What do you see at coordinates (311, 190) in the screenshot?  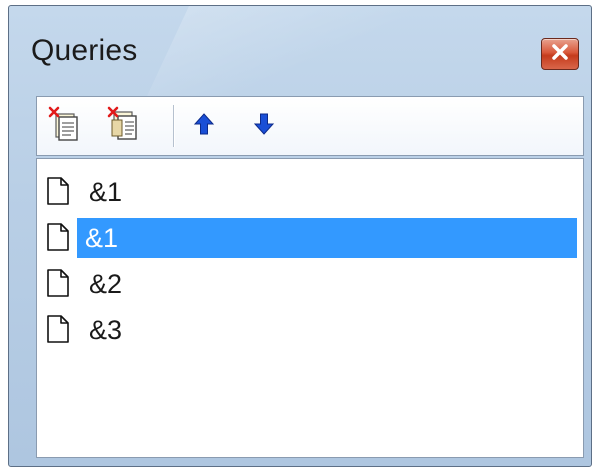 I see `list-item: &1` at bounding box center [311, 190].